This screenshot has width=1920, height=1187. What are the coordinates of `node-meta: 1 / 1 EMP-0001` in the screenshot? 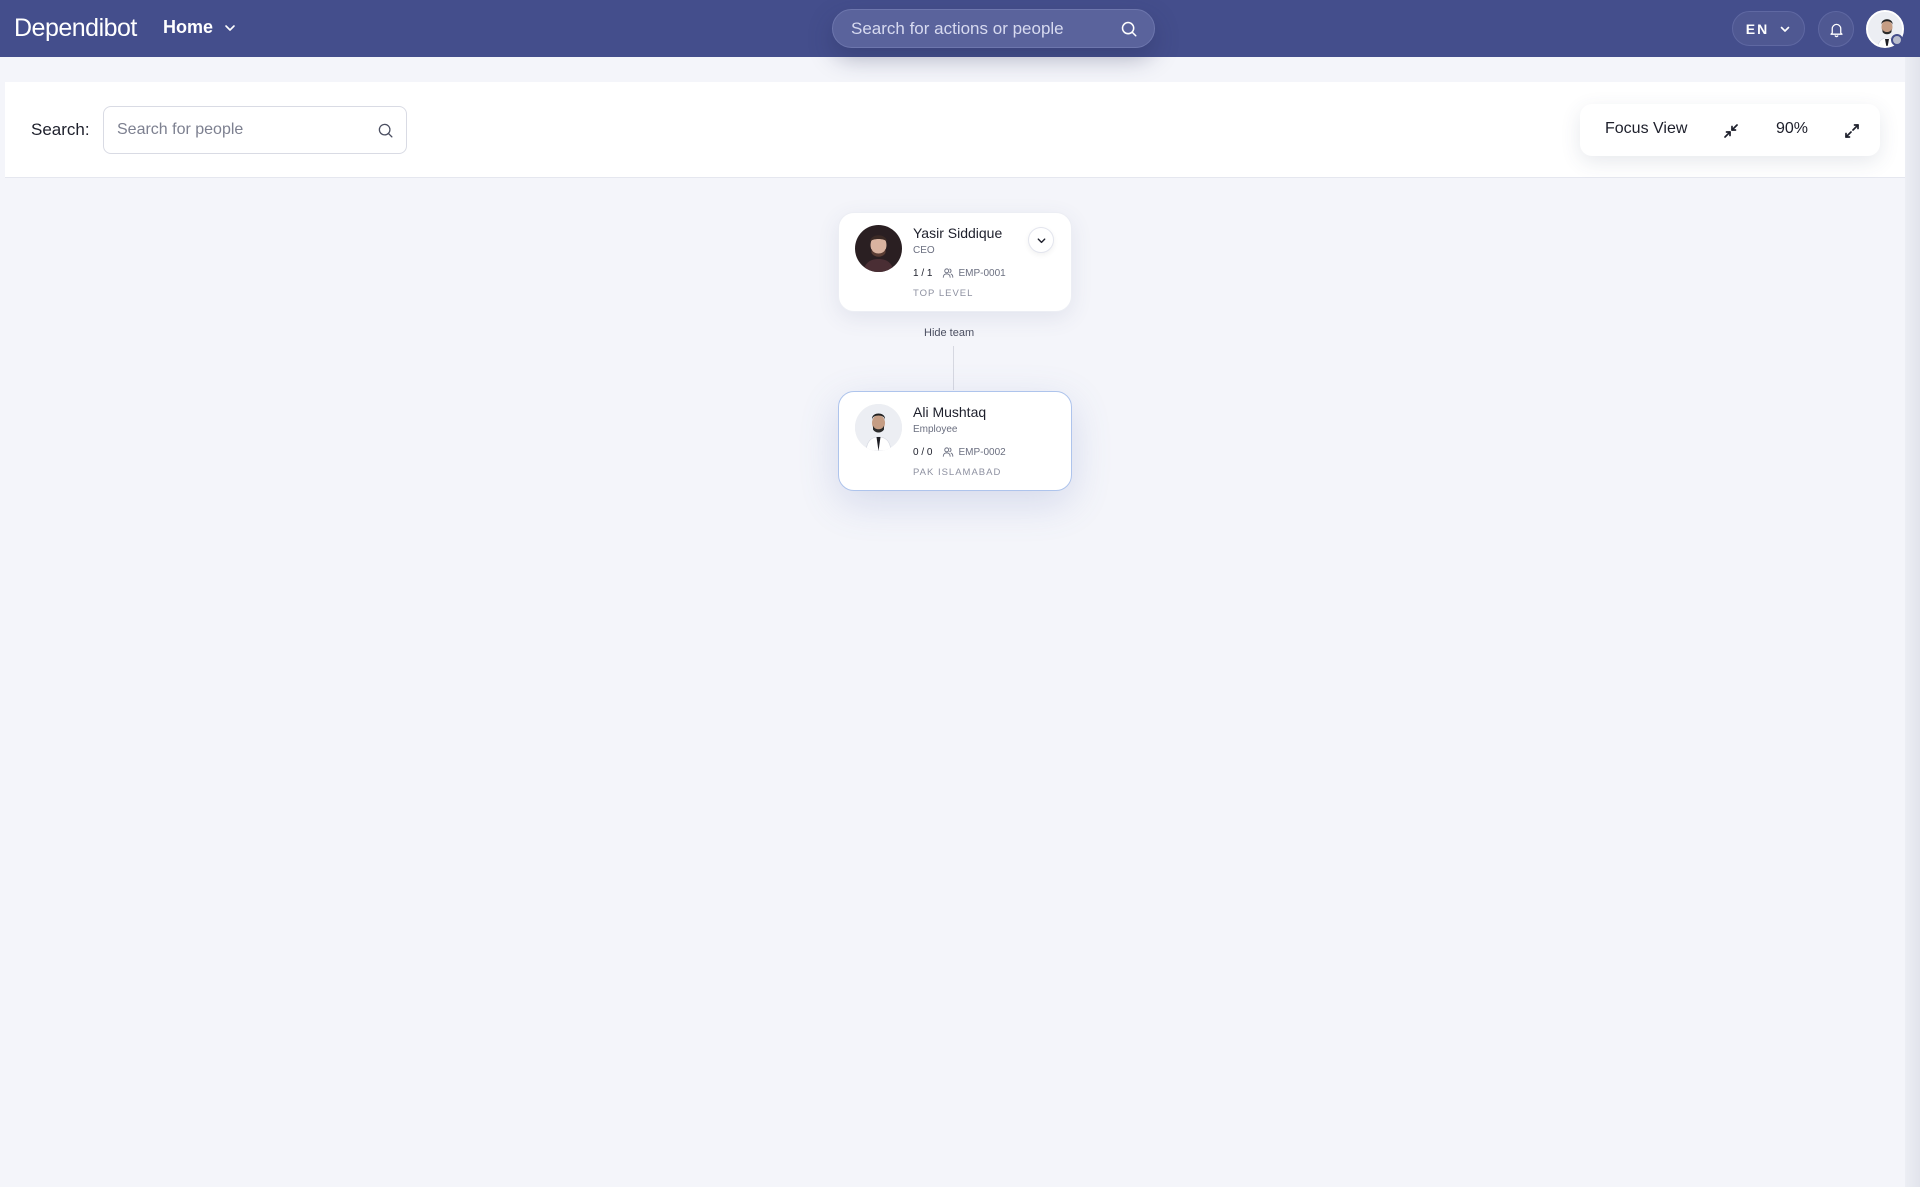 It's located at (959, 273).